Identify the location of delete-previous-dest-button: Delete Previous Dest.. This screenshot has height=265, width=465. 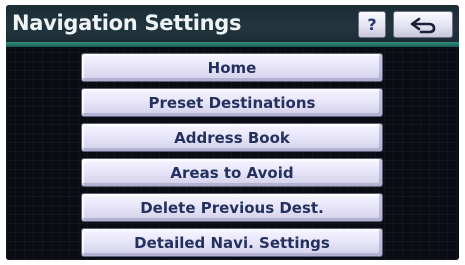
(232, 207).